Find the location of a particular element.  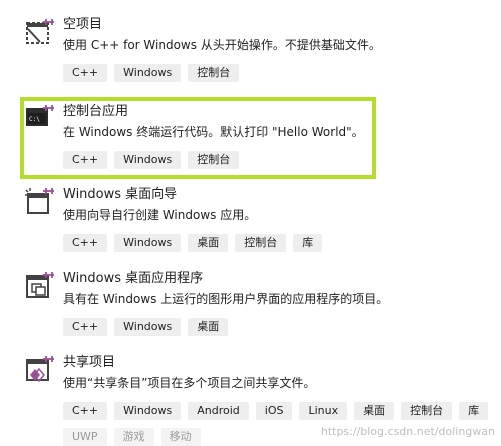

tag: 移动 is located at coordinates (180, 437).